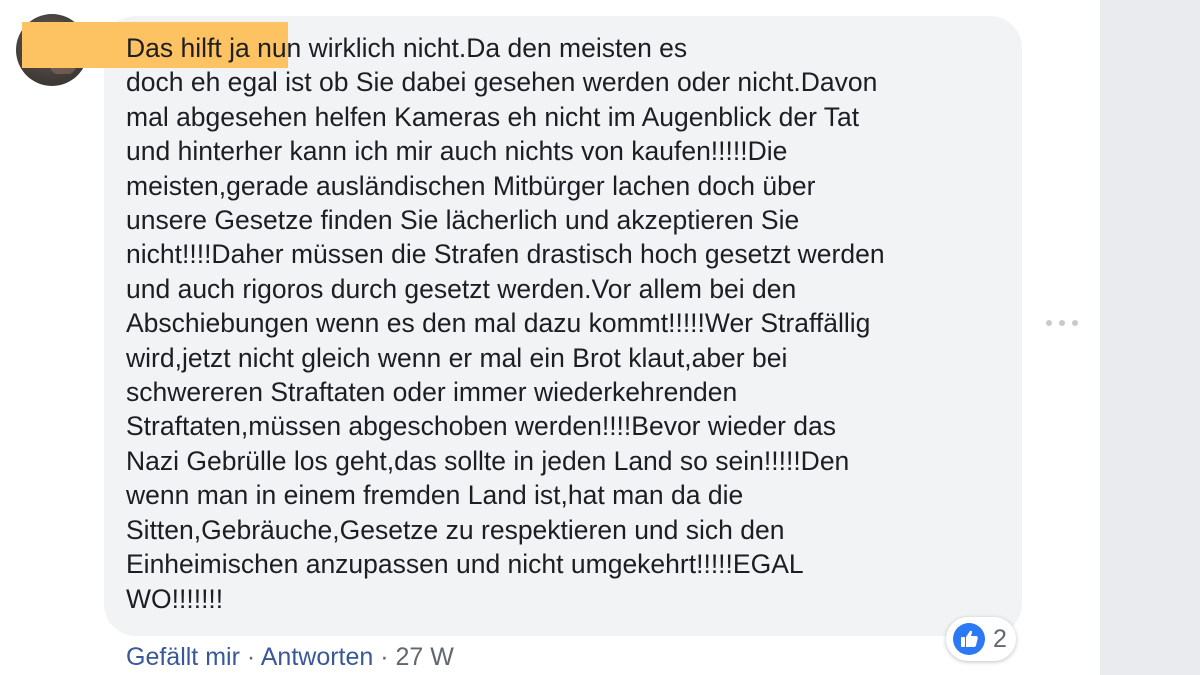 The width and height of the screenshot is (1200, 675). I want to click on reply-link: Antworten, so click(317, 657).